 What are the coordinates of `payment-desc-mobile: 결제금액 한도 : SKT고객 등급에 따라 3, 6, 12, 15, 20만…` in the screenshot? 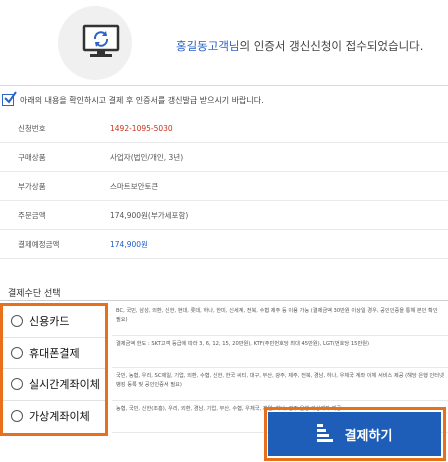 It's located at (280, 352).